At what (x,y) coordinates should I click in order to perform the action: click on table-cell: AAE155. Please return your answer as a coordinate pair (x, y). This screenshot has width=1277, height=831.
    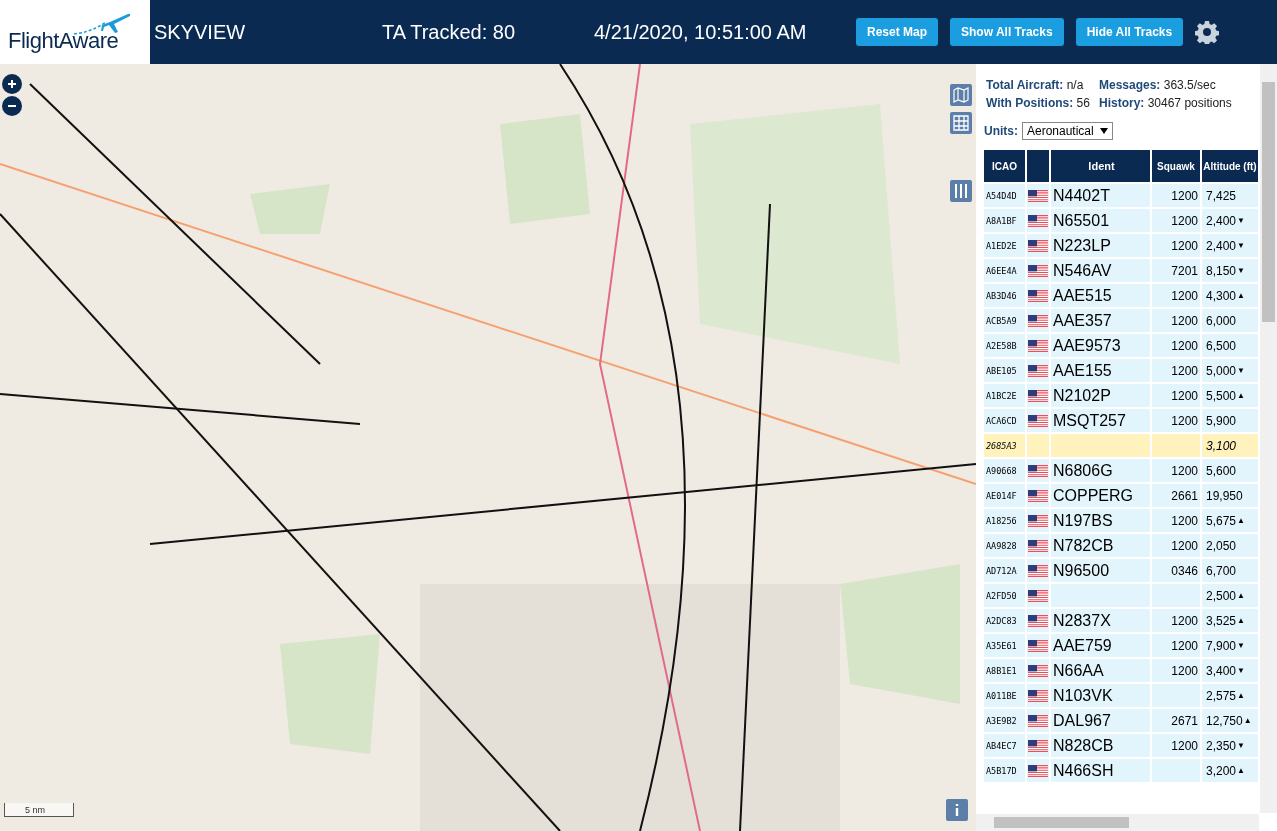
    Looking at the image, I should click on (1100, 370).